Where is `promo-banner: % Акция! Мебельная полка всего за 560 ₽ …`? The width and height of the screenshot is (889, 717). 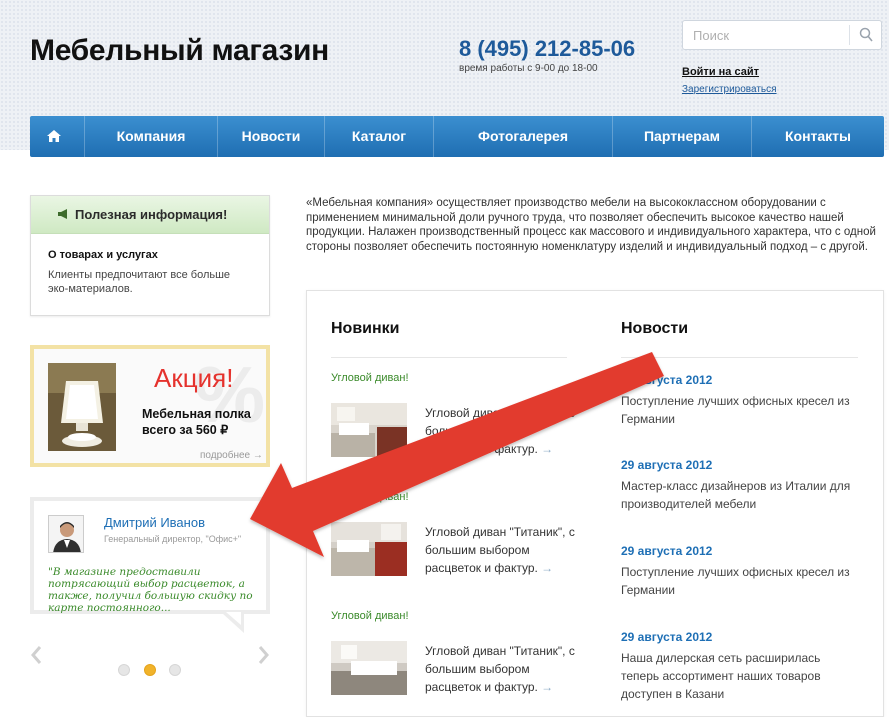
promo-banner: % Акция! Мебельная полка всего за 560 ₽ … is located at coordinates (150, 406).